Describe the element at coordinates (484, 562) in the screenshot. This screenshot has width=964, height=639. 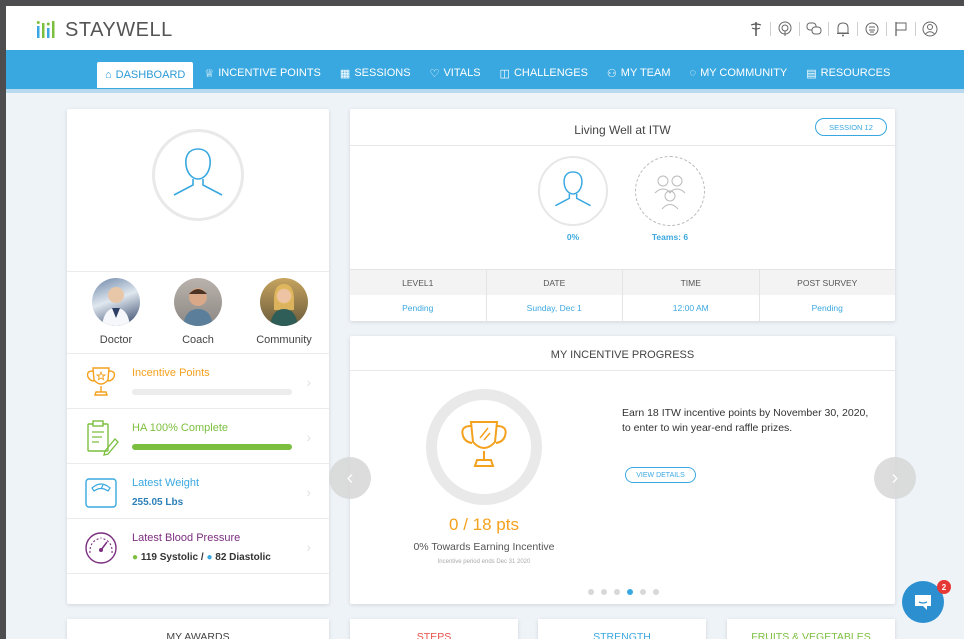
I see `incentive-period-text: Incentive period ends Dec 31 2020` at that location.